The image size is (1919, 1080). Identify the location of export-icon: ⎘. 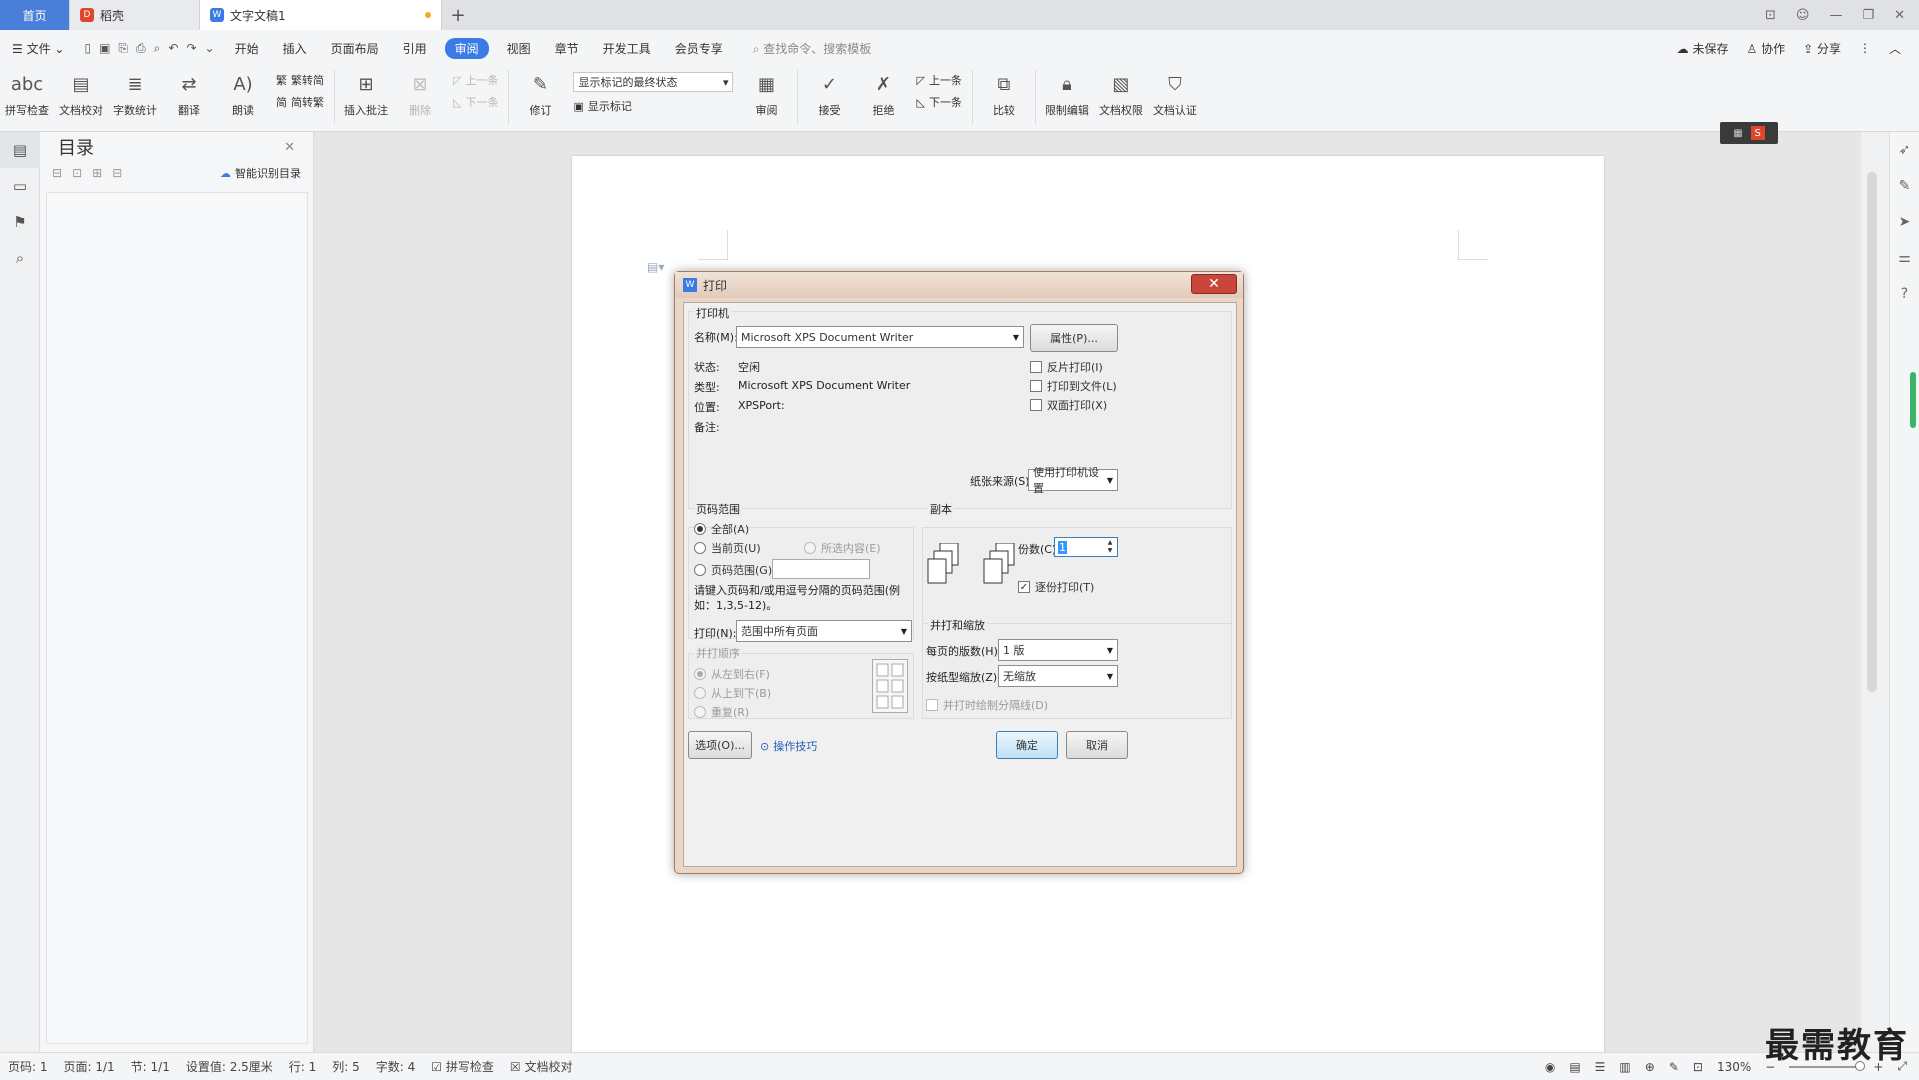
(123, 48).